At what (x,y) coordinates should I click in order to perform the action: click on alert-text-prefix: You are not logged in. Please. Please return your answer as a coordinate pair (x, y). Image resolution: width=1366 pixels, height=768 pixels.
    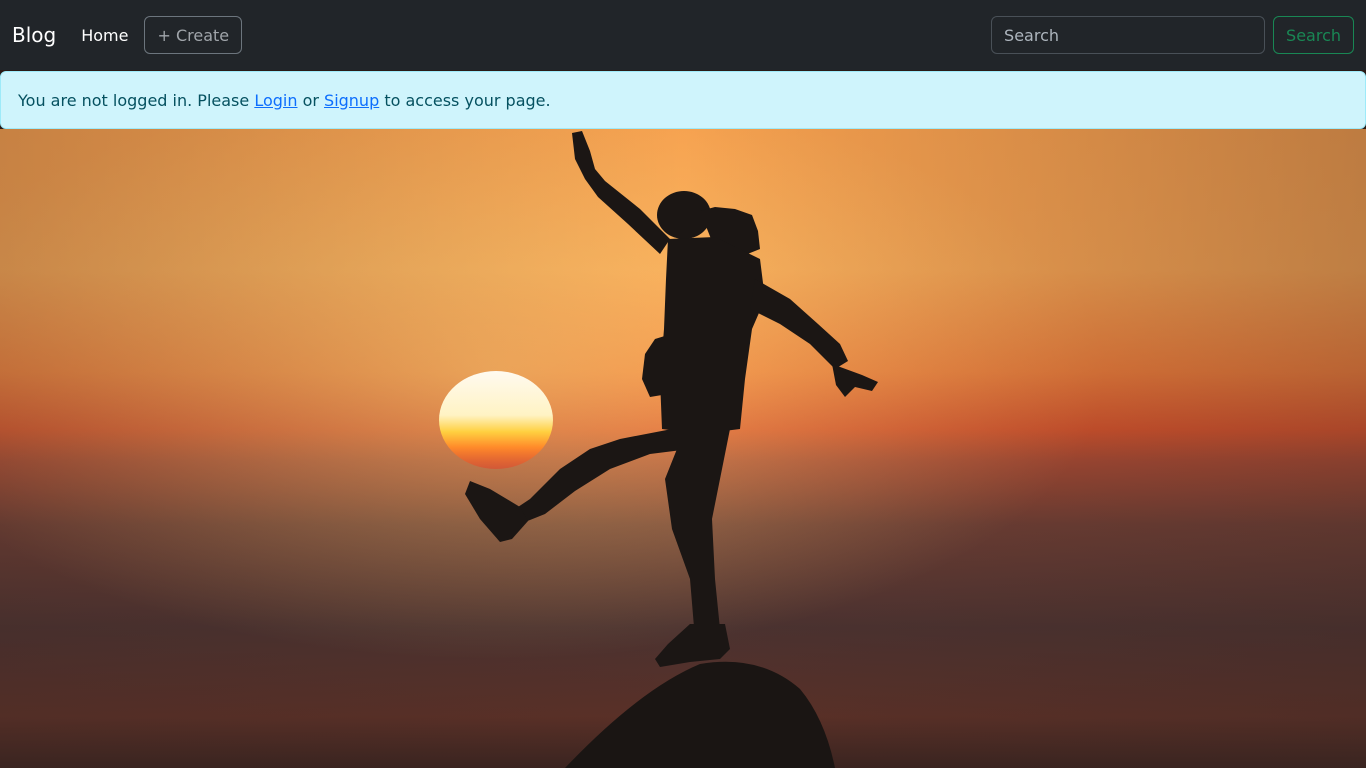
    Looking at the image, I should click on (136, 100).